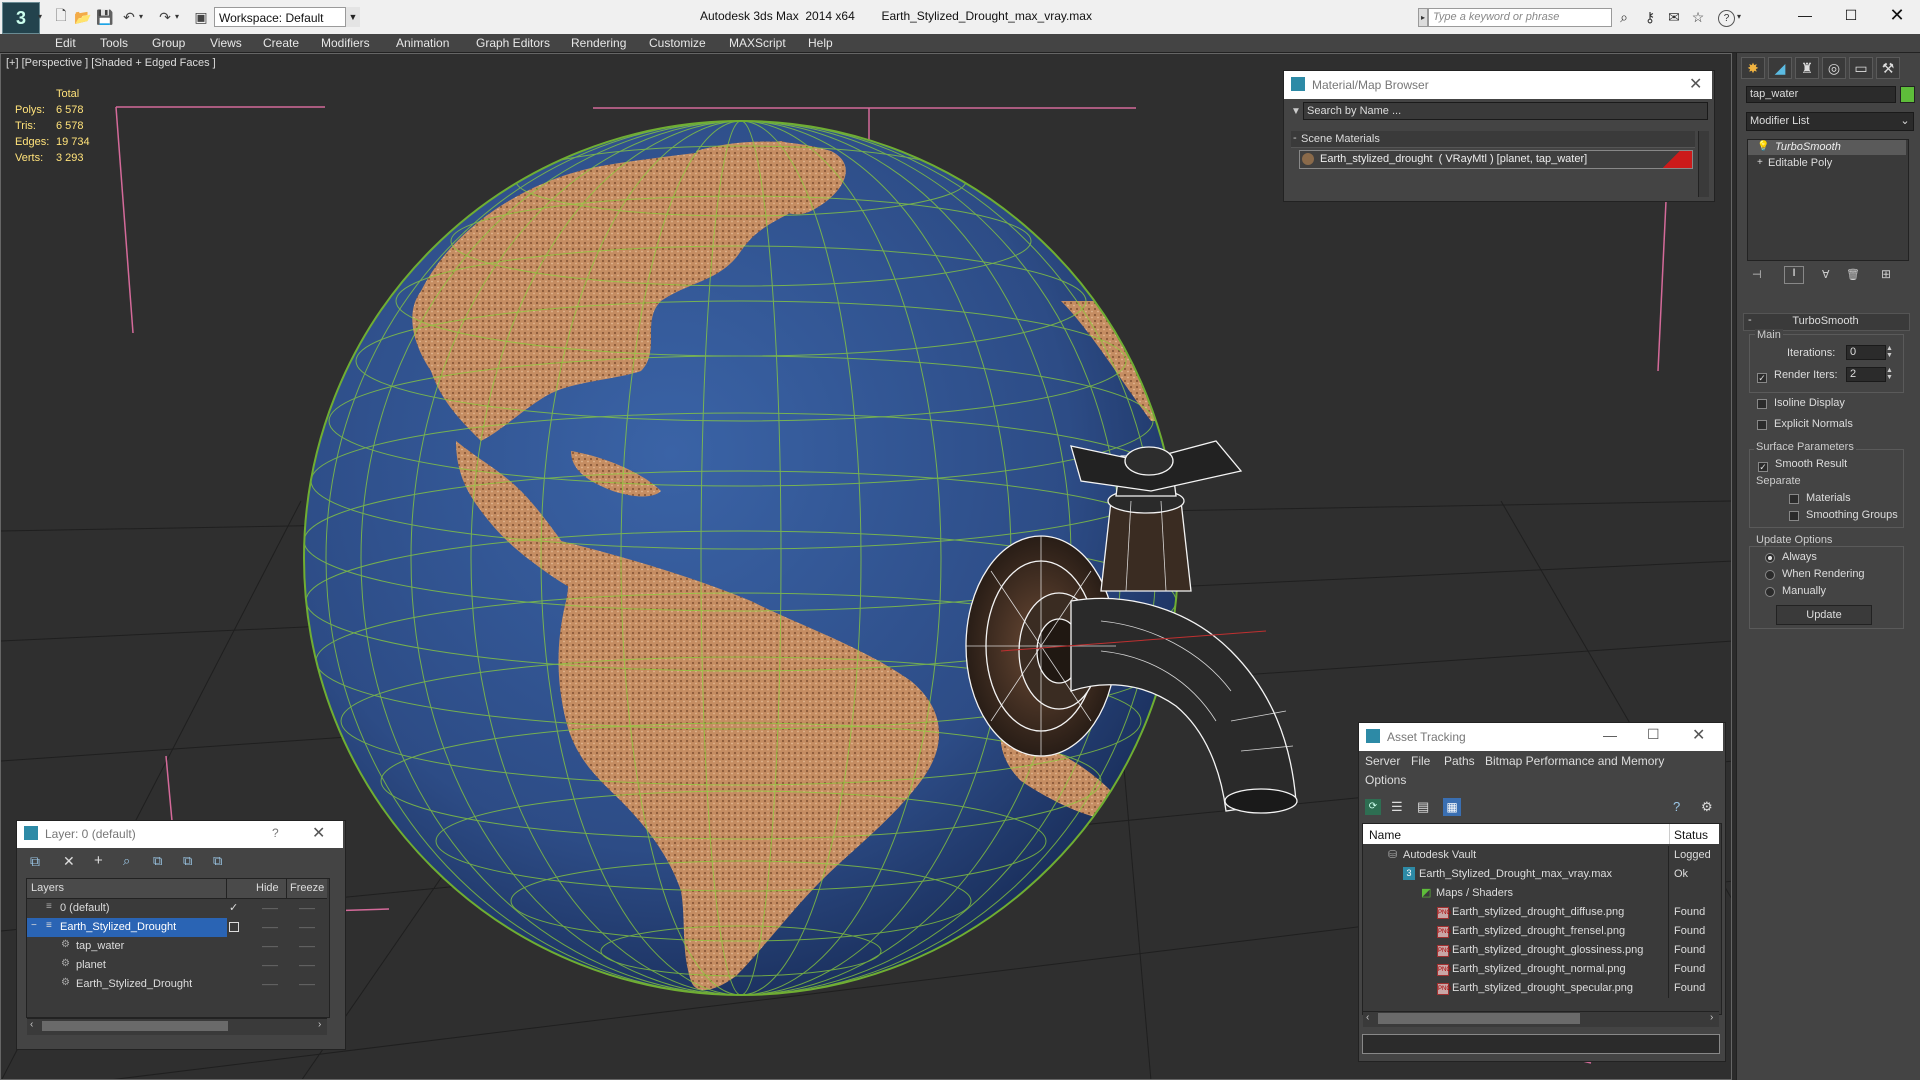 The image size is (1920, 1080). What do you see at coordinates (1853, 274) in the screenshot?
I see `remove-modifier-icon: 🗑` at bounding box center [1853, 274].